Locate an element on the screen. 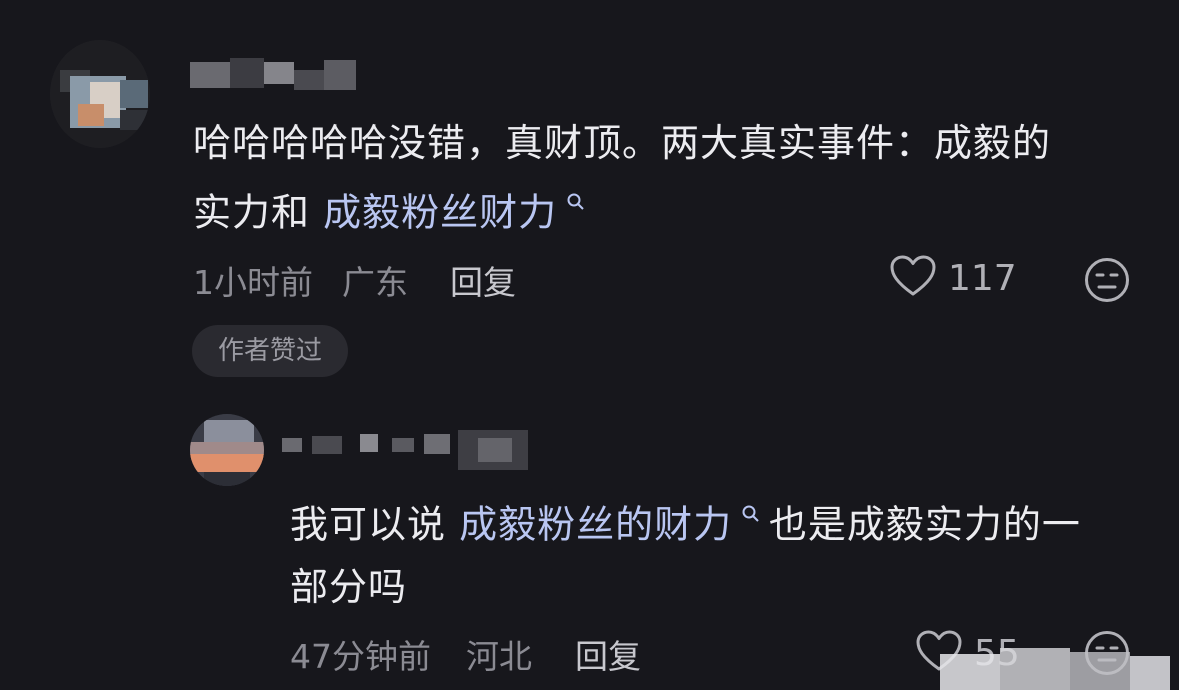 The image size is (1179, 690). reply-text-line1: 我可以说 成毅粉丝的财力 也是成毅实力的一 is located at coordinates (730, 521).